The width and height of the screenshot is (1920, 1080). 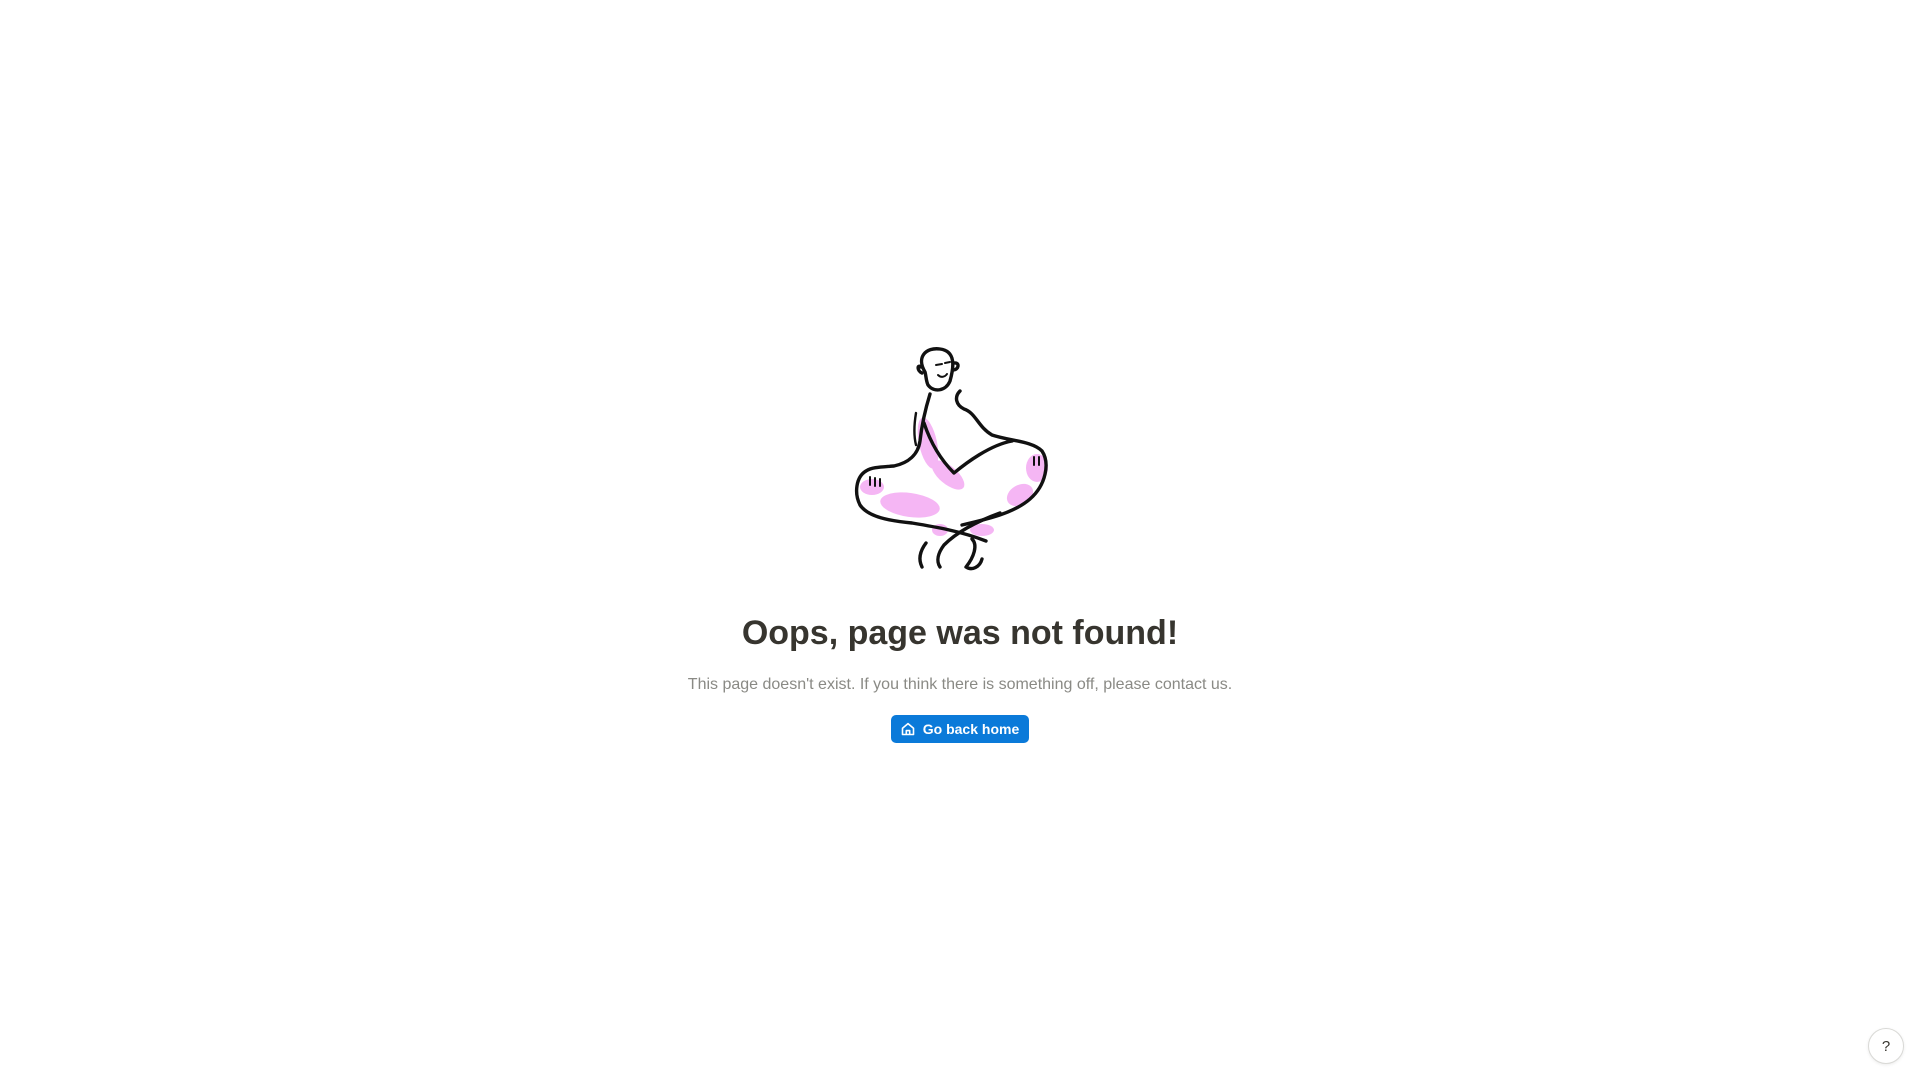 I want to click on help-icon: ?, so click(x=1886, y=1046).